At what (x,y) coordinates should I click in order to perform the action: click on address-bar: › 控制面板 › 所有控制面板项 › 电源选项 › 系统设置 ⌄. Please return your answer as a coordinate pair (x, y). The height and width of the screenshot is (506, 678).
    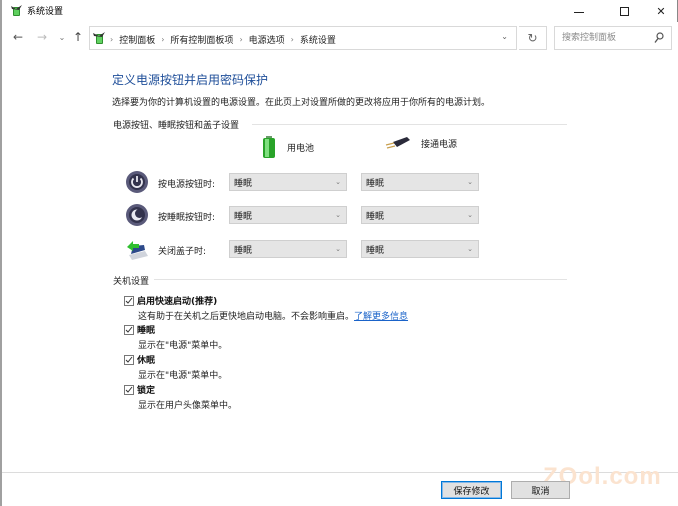
    Looking at the image, I should click on (303, 38).